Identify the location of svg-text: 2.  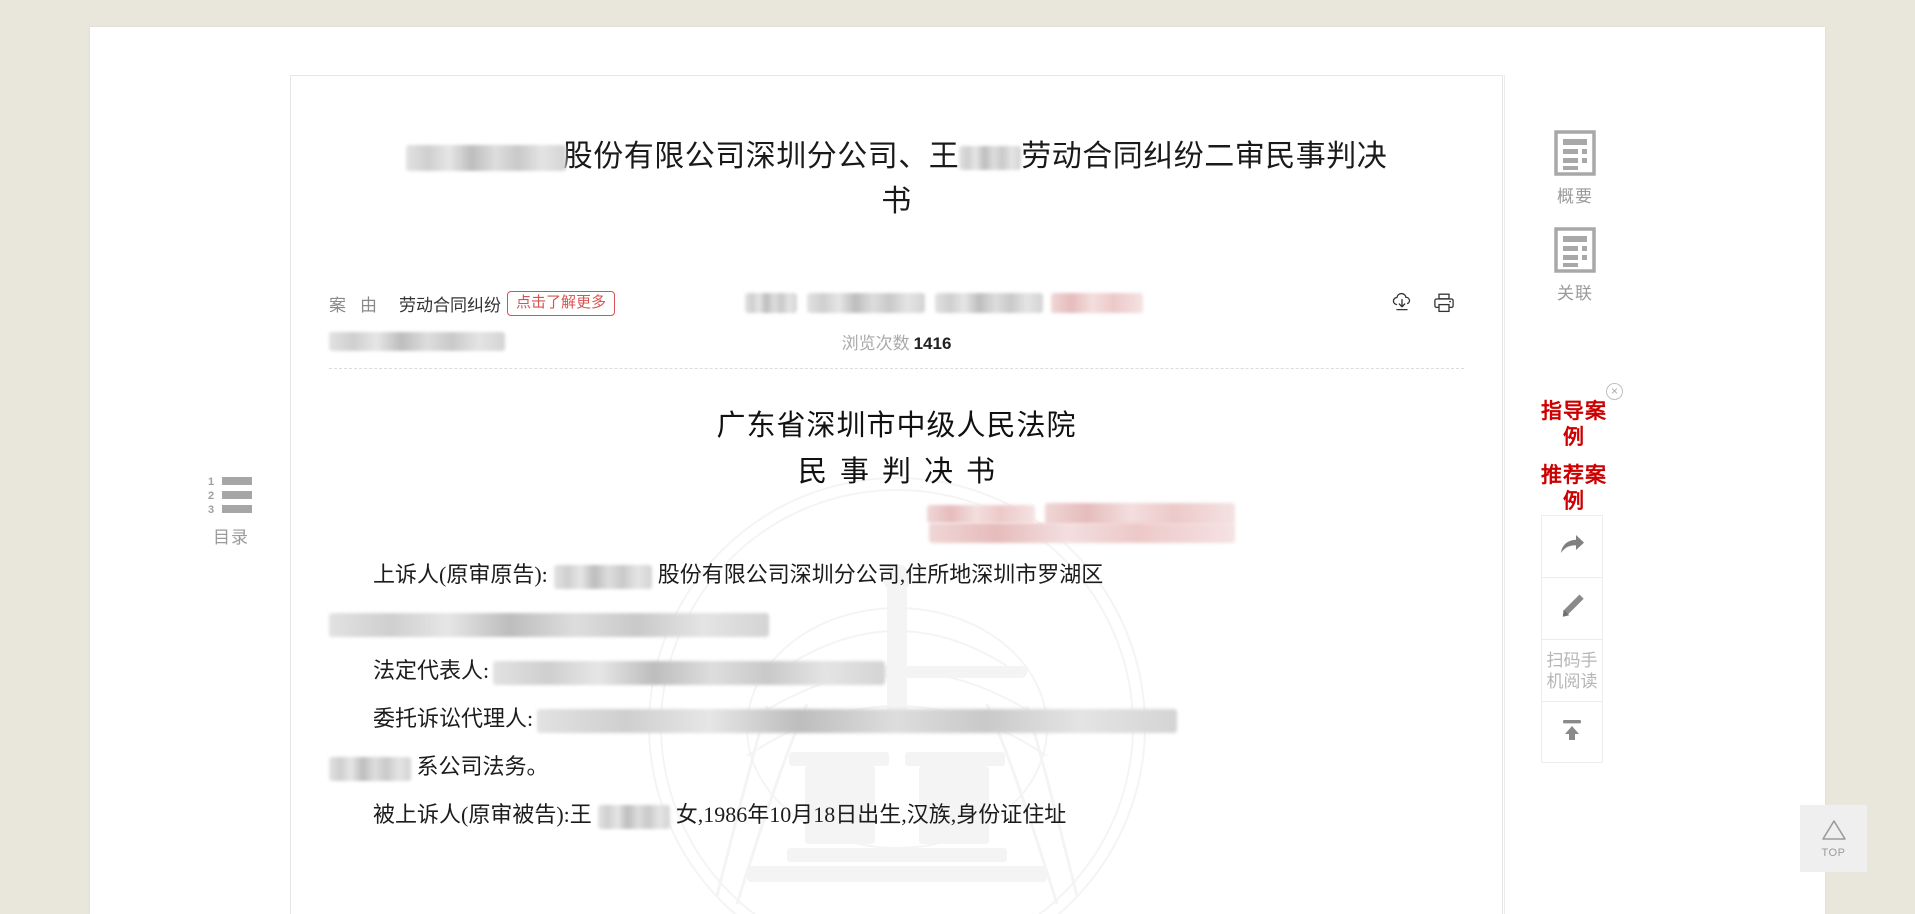
(211, 496).